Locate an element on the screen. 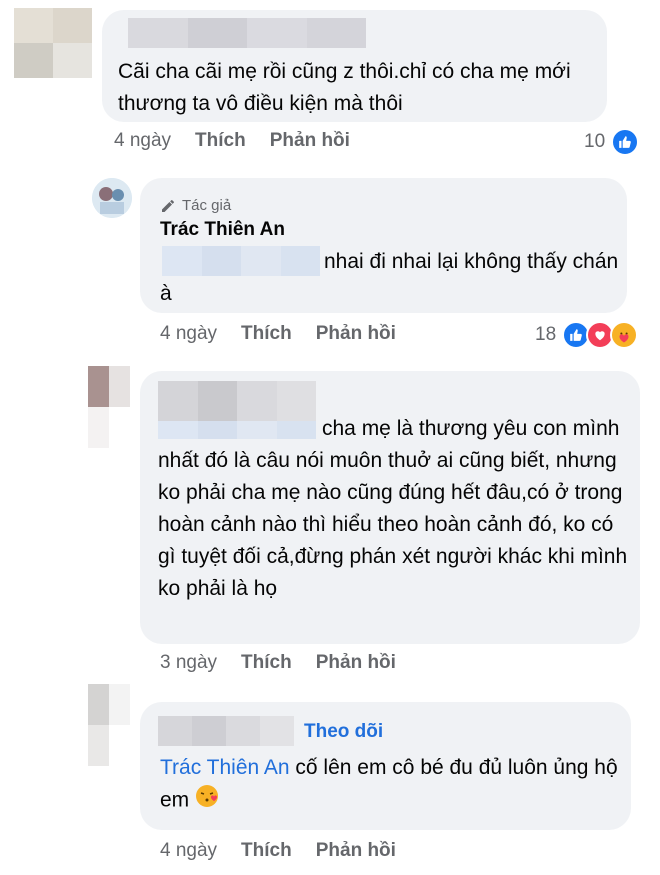 This screenshot has width=660, height=875. comment-actions: 3 ngày Thích Phản hồi is located at coordinates (278, 663).